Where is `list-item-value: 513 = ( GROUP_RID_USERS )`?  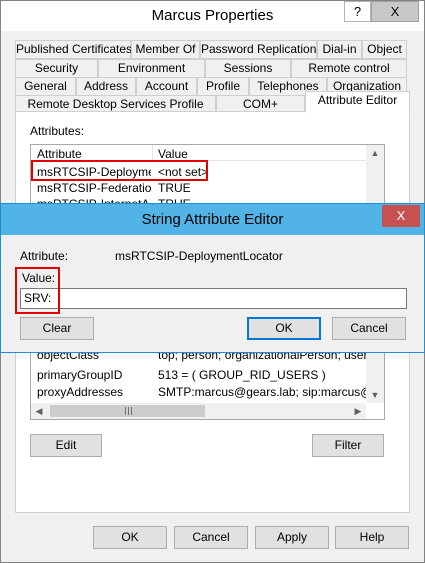
list-item-value: 513 = ( GROUP_RID_USERS ) is located at coordinates (262, 375).